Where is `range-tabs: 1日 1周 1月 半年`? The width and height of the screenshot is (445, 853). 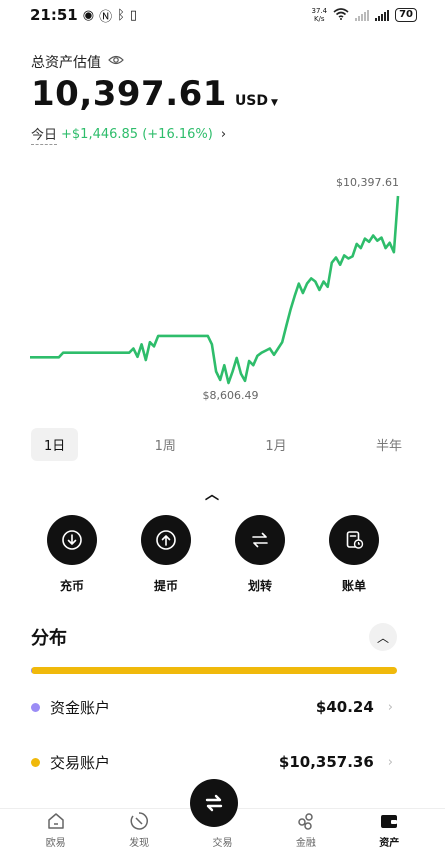 range-tabs: 1日 1周 1月 半年 is located at coordinates (223, 444).